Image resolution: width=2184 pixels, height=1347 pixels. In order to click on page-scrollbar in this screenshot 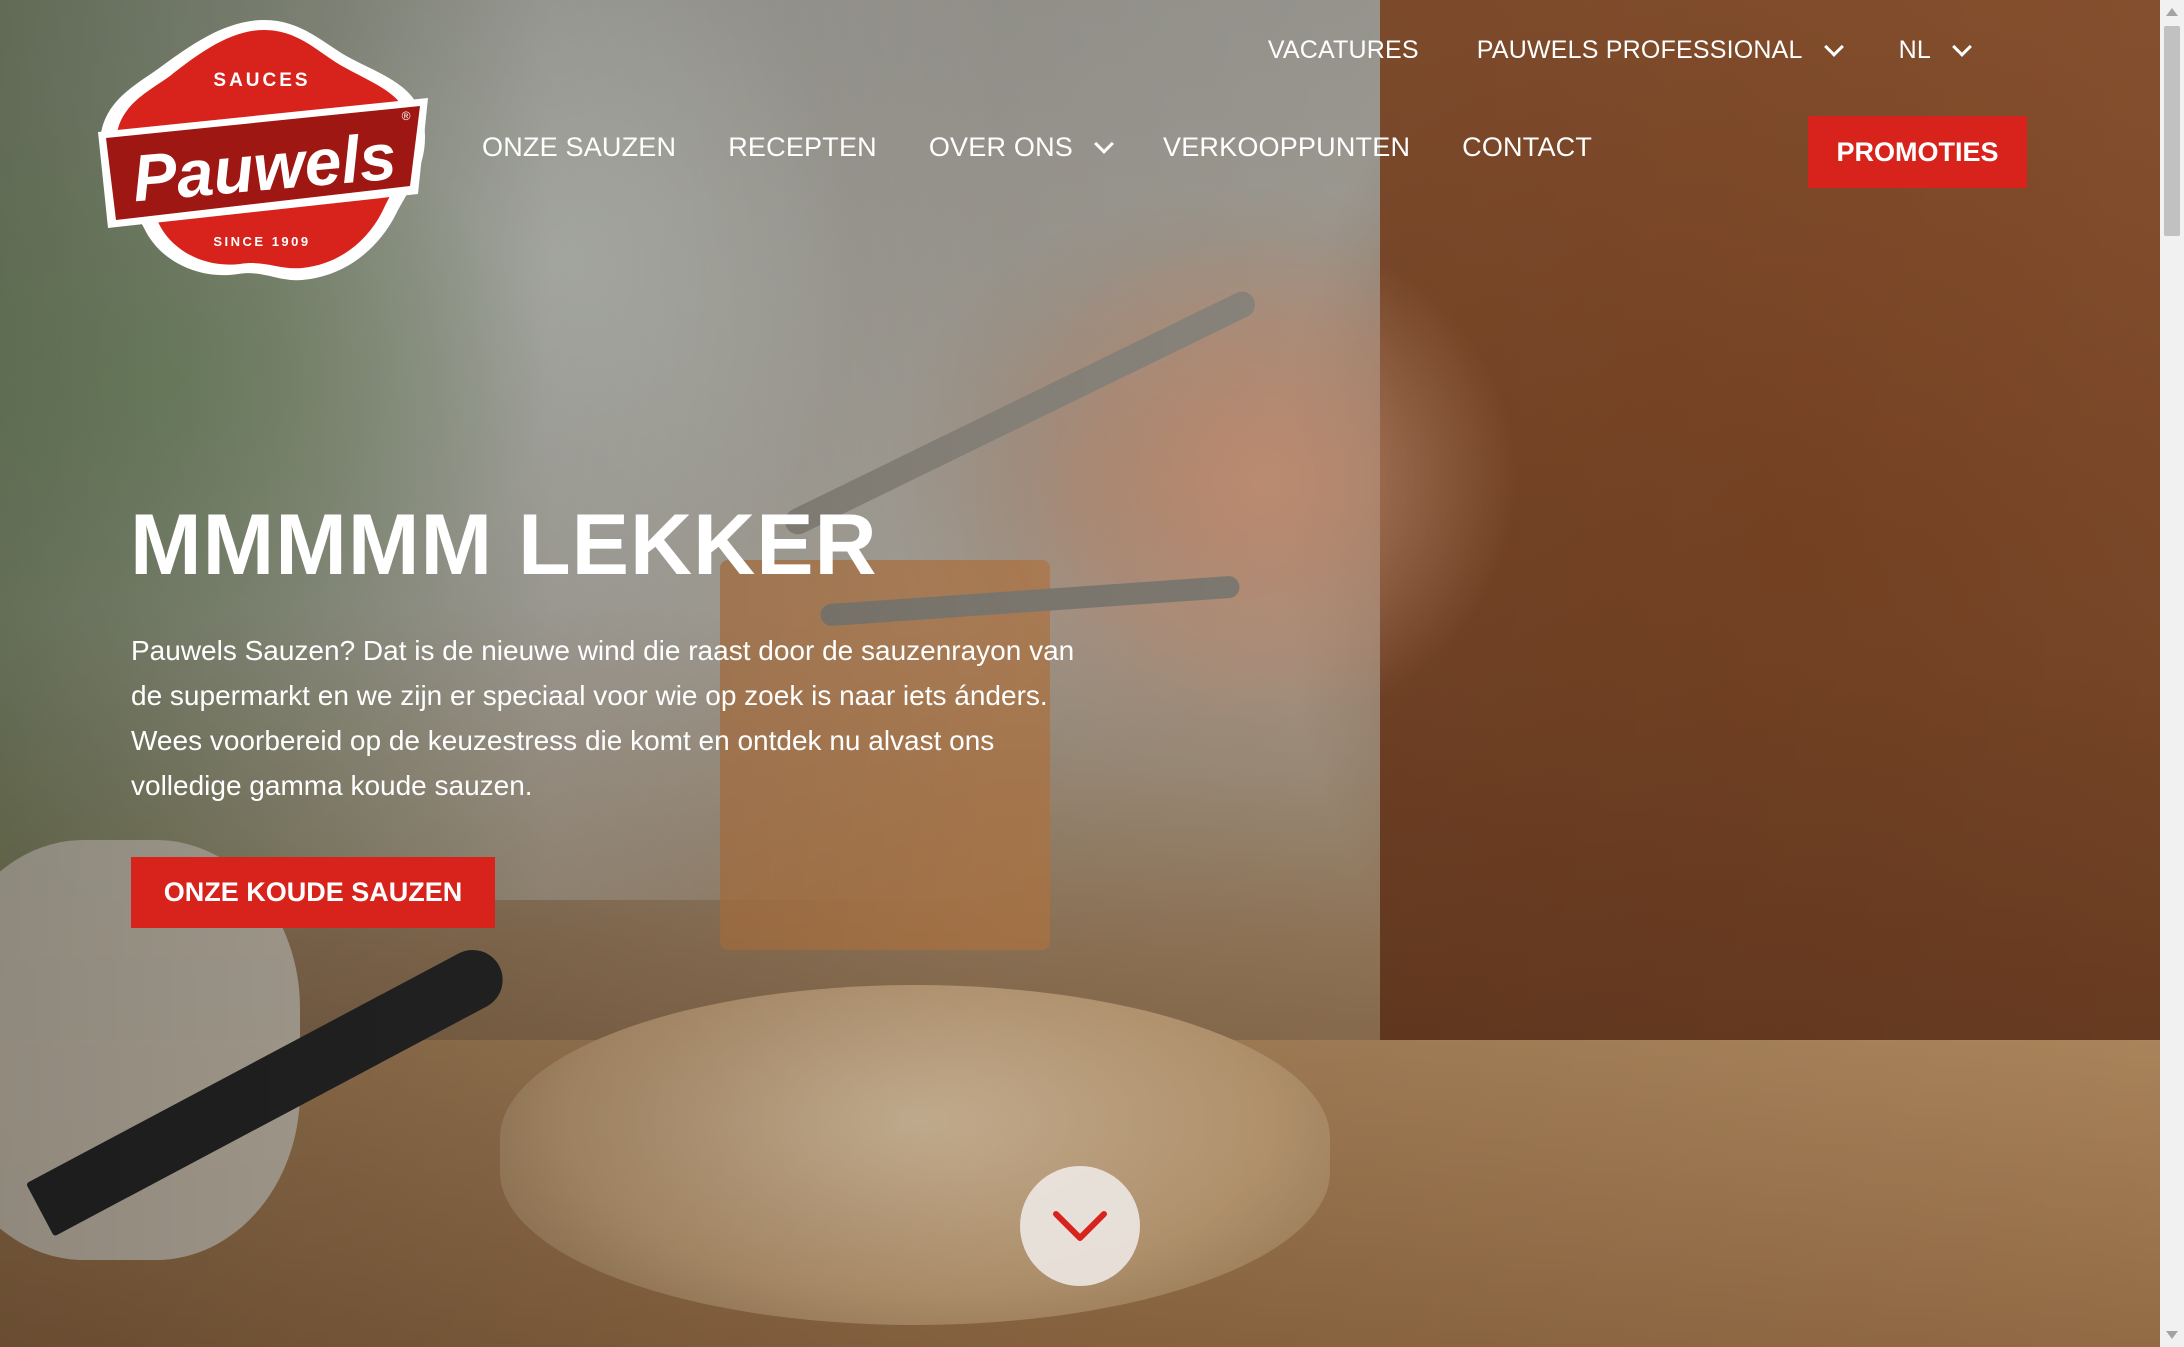, I will do `click(2172, 673)`.